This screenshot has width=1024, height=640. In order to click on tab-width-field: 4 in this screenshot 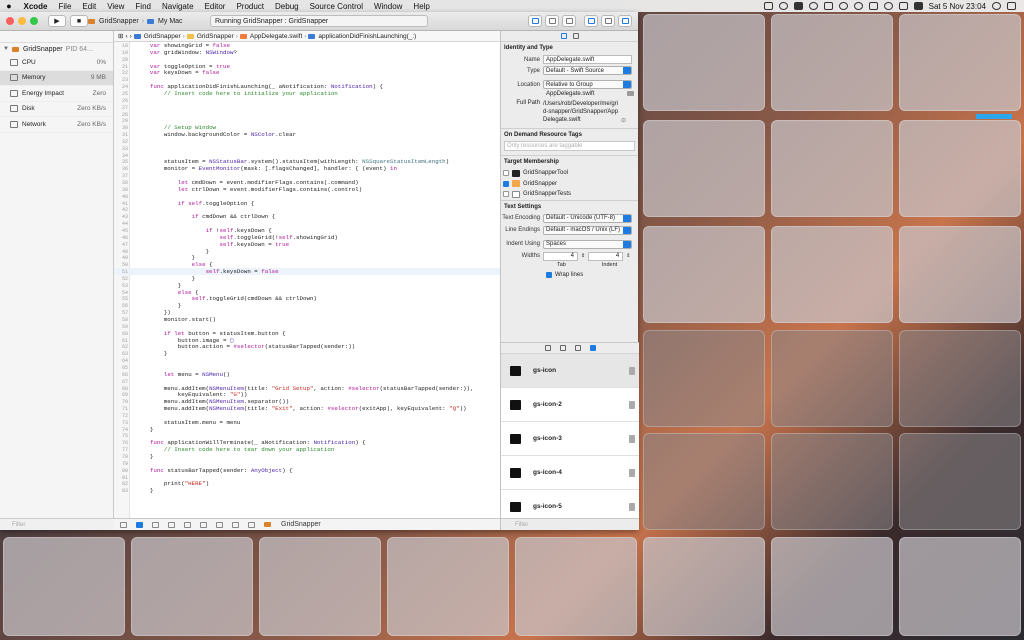, I will do `click(560, 256)`.